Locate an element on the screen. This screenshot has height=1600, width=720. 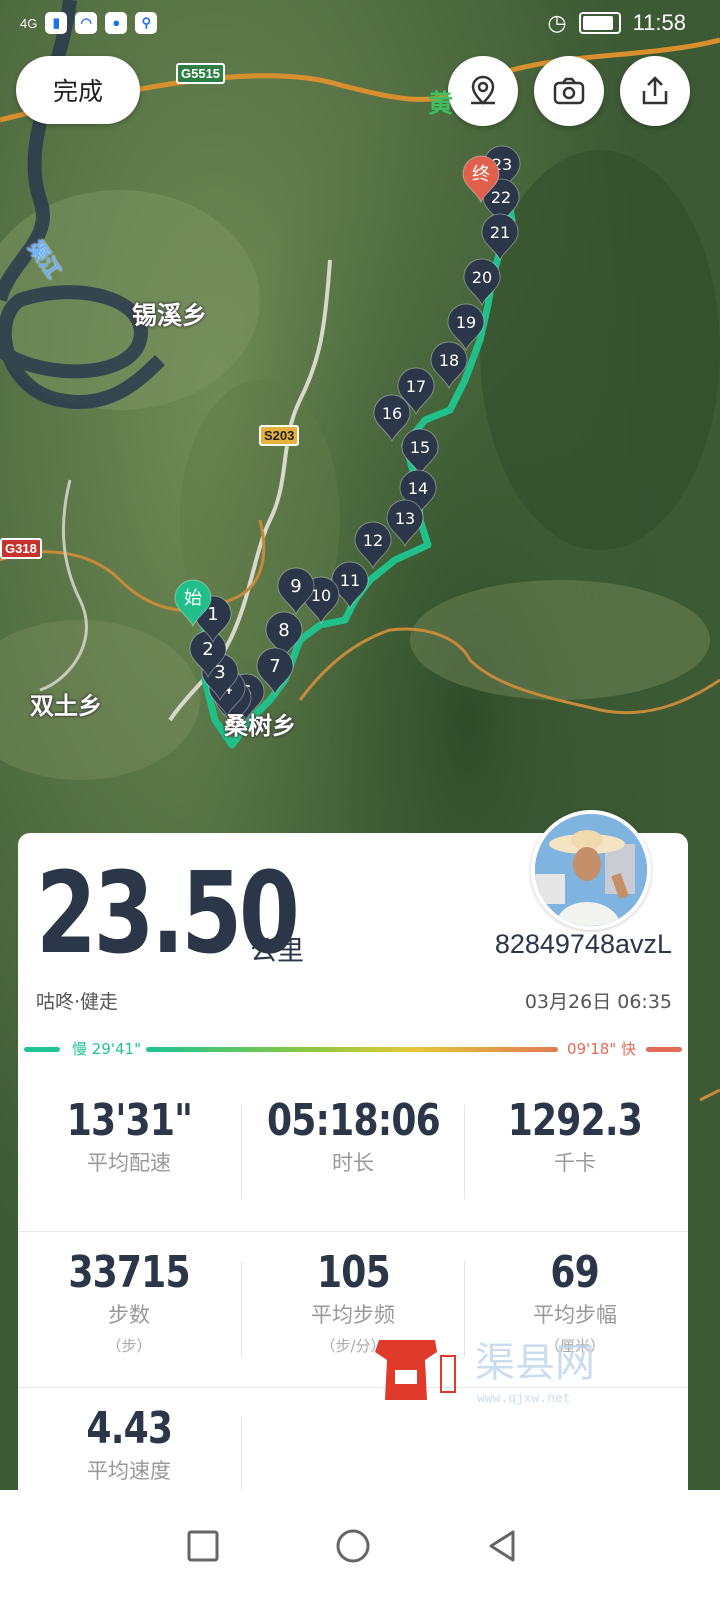
place-label: 桑树乡 is located at coordinates (260, 726).